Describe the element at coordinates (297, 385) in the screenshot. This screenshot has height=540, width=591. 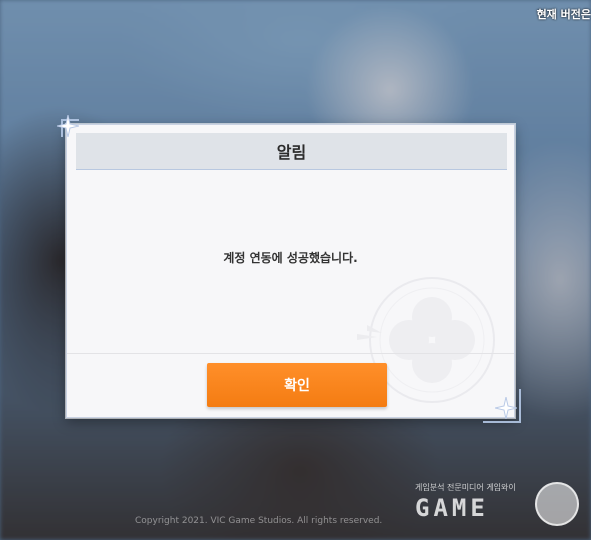
I see `confirm-button: 확인` at that location.